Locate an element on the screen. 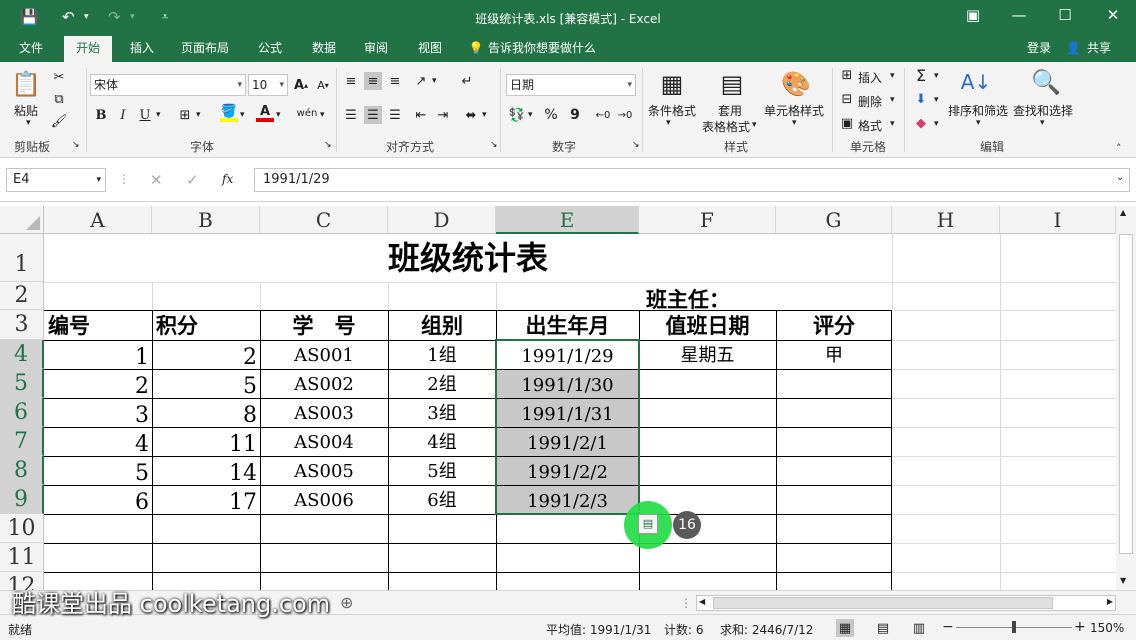 The image size is (1136, 640). conditional-format-dropdown-icon: ▾ is located at coordinates (668, 123).